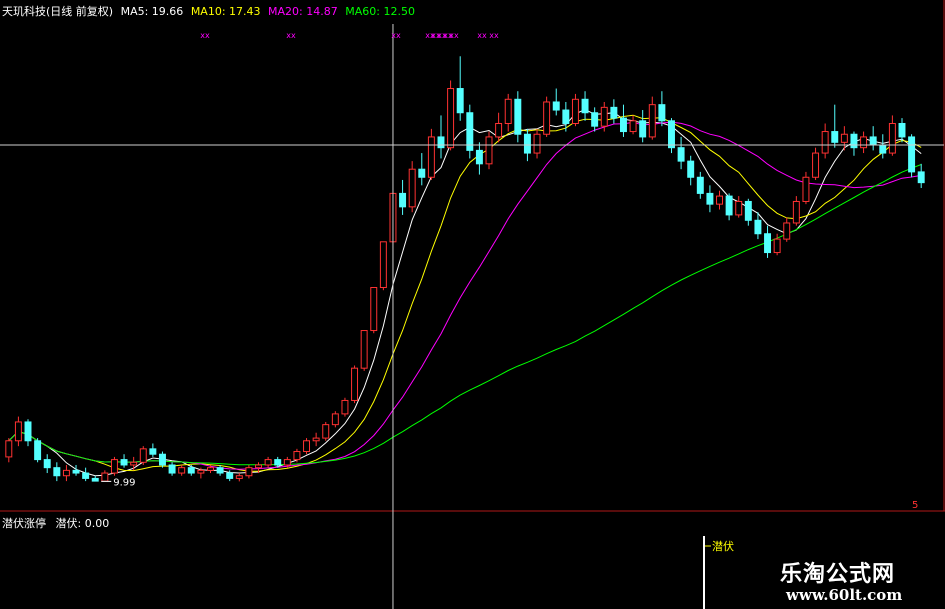 The width and height of the screenshot is (945, 609). What do you see at coordinates (723, 546) in the screenshot?
I see `signal-label: 潜伏` at bounding box center [723, 546].